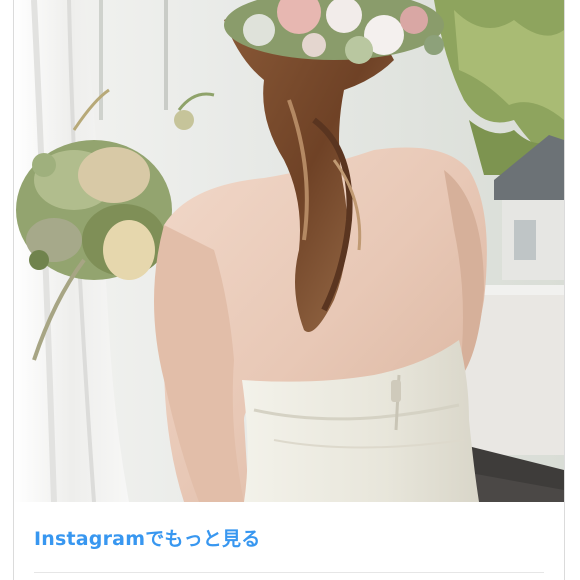 This screenshot has width=580, height=580. Describe the element at coordinates (147, 537) in the screenshot. I see `view-more-on-instagram-link: Instagramでもっと見る` at that location.